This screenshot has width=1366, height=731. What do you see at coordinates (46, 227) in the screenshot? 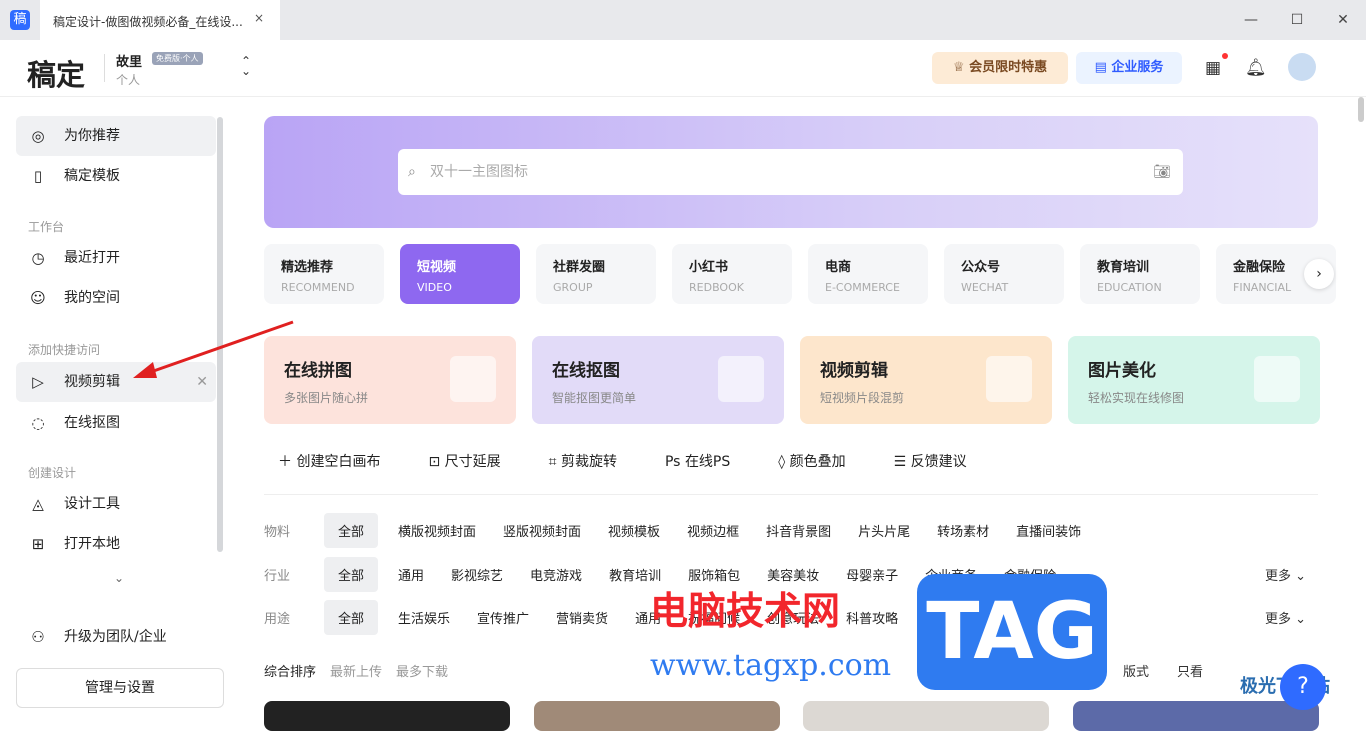
I see `group-workbench: 工作台` at bounding box center [46, 227].